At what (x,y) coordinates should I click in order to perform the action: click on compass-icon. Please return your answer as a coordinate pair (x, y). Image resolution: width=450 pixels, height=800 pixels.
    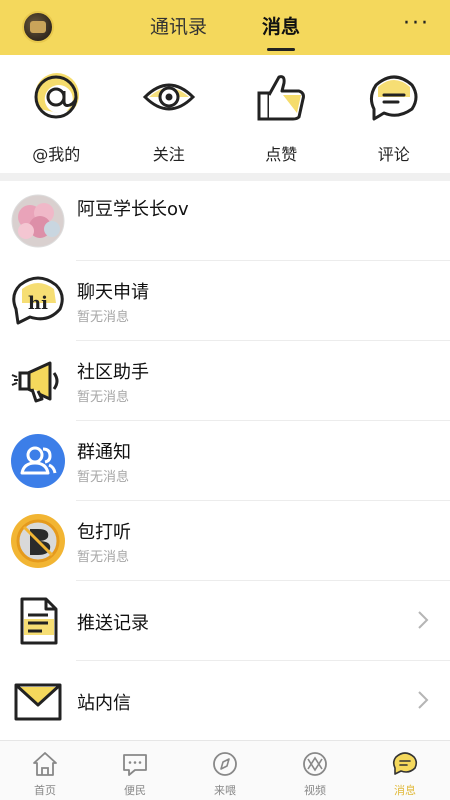
    Looking at the image, I should click on (225, 764).